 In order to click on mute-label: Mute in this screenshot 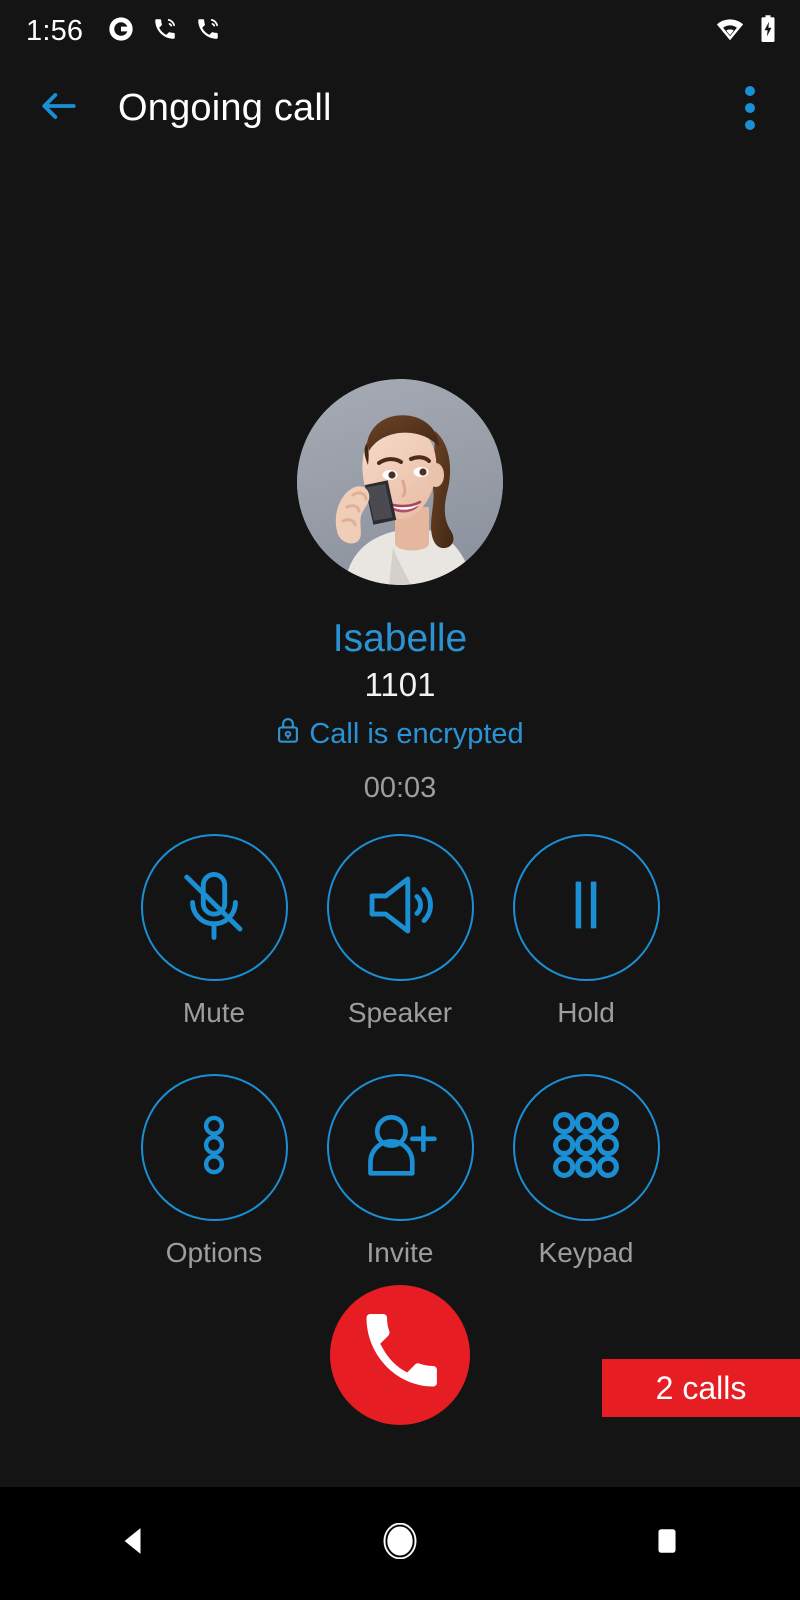, I will do `click(214, 1012)`.